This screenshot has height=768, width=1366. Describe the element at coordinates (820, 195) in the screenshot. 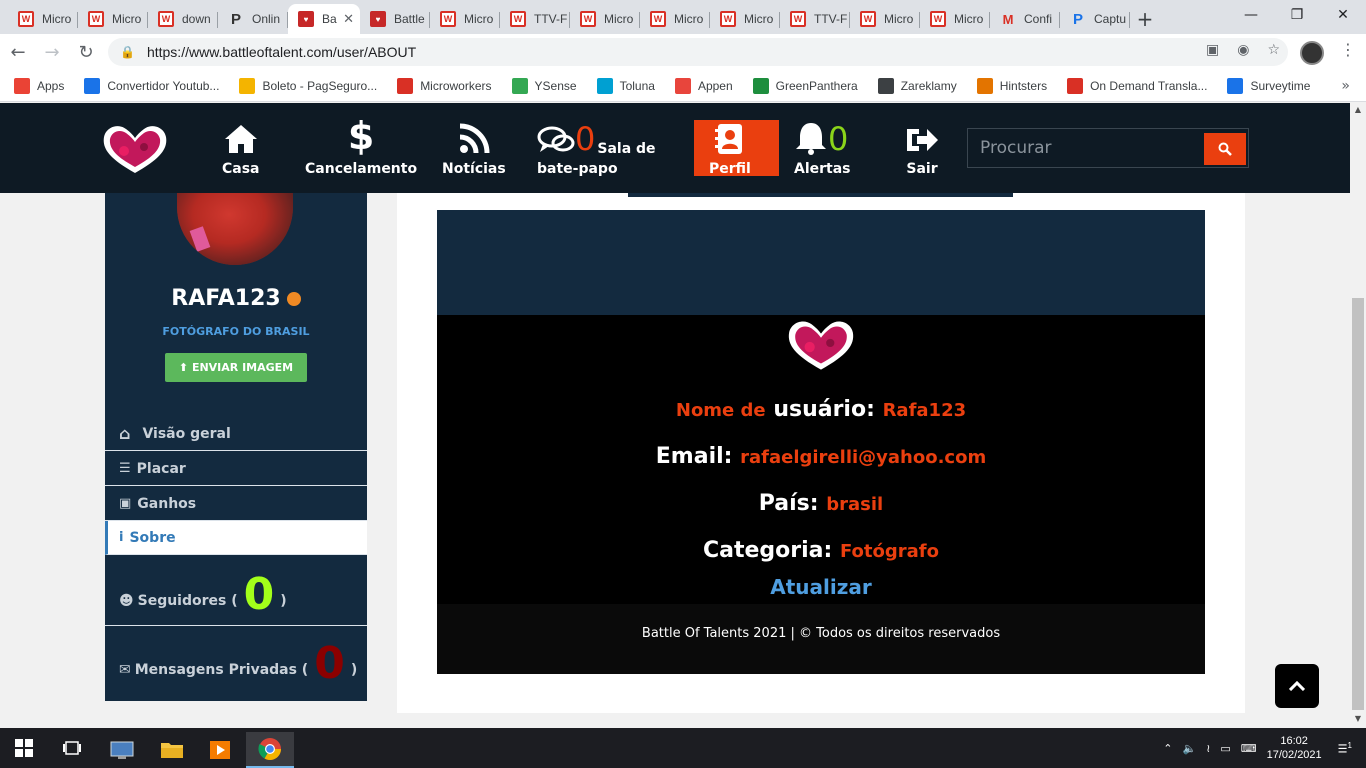

I see `cover-tab-edge` at that location.